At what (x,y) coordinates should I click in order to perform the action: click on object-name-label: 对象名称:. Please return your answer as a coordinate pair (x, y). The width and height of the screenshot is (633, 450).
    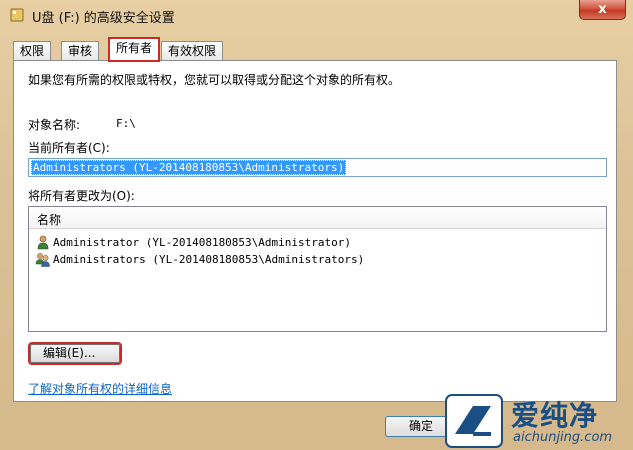
    Looking at the image, I should click on (54, 125).